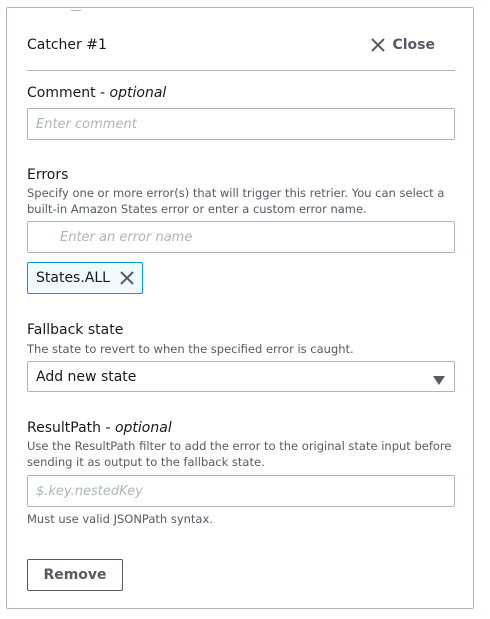 This screenshot has width=490, height=619. I want to click on close-button: Close, so click(403, 45).